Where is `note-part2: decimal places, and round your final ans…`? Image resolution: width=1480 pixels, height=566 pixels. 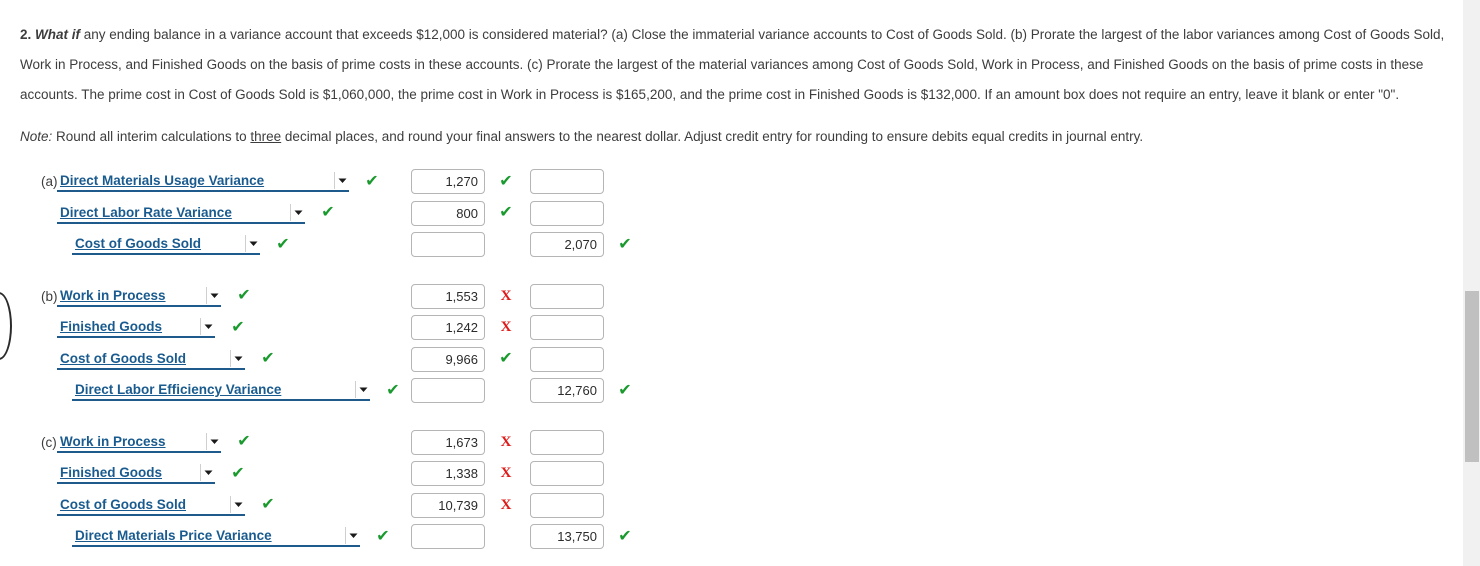
note-part2: decimal places, and round your final ans… is located at coordinates (712, 136).